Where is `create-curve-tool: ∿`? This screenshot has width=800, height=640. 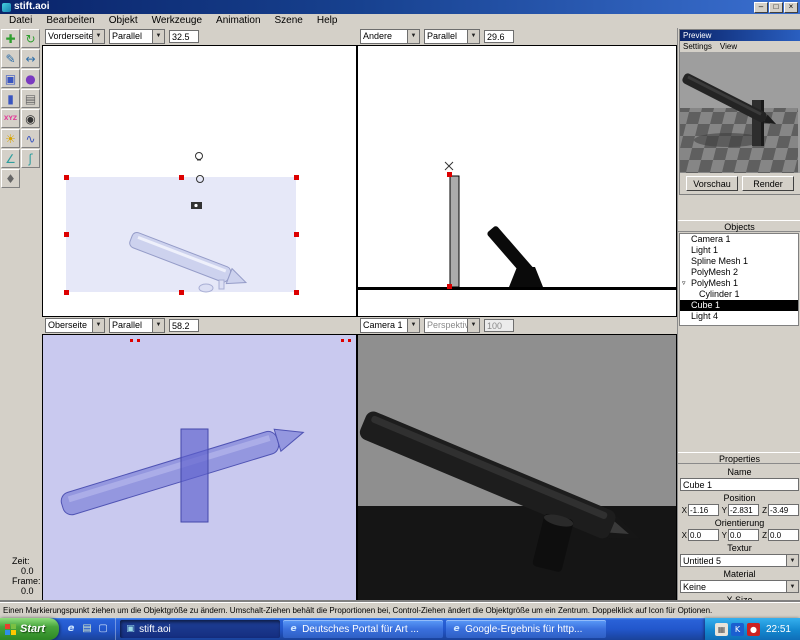 create-curve-tool: ∿ is located at coordinates (30, 138).